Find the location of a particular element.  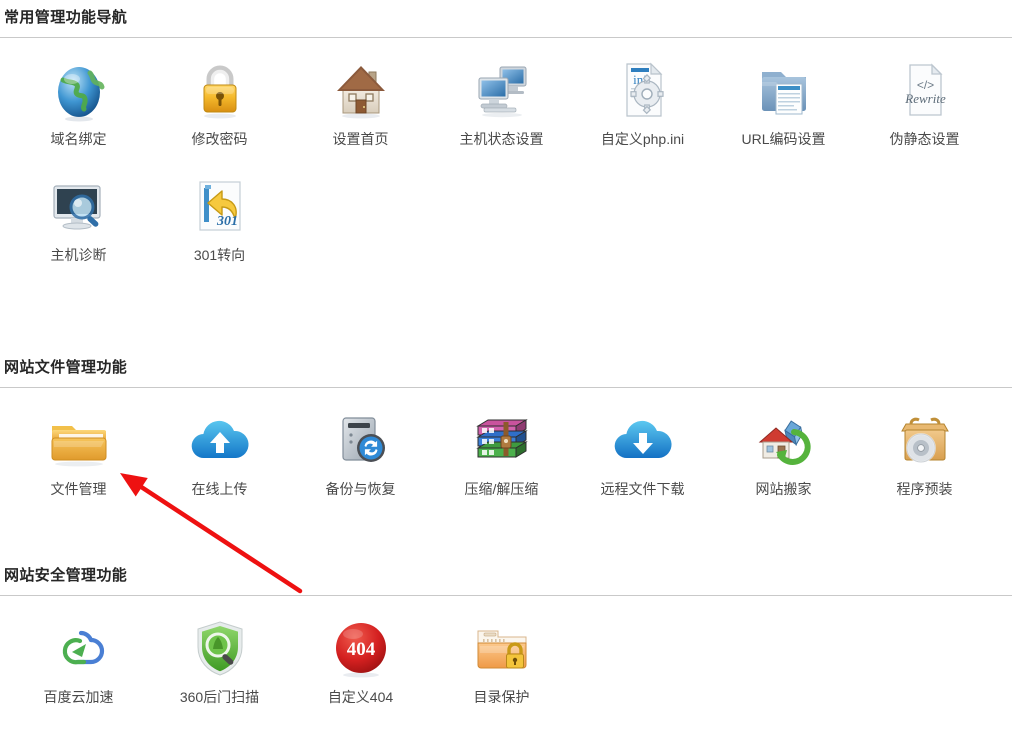

function-grid: 百度云加速 360后门扫描 404 自定义404 目录保护 is located at coordinates (506, 659).